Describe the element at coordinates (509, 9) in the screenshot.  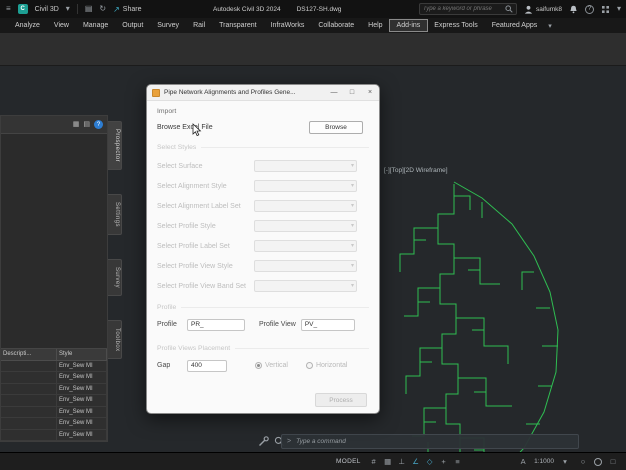
I see `search-icon` at that location.